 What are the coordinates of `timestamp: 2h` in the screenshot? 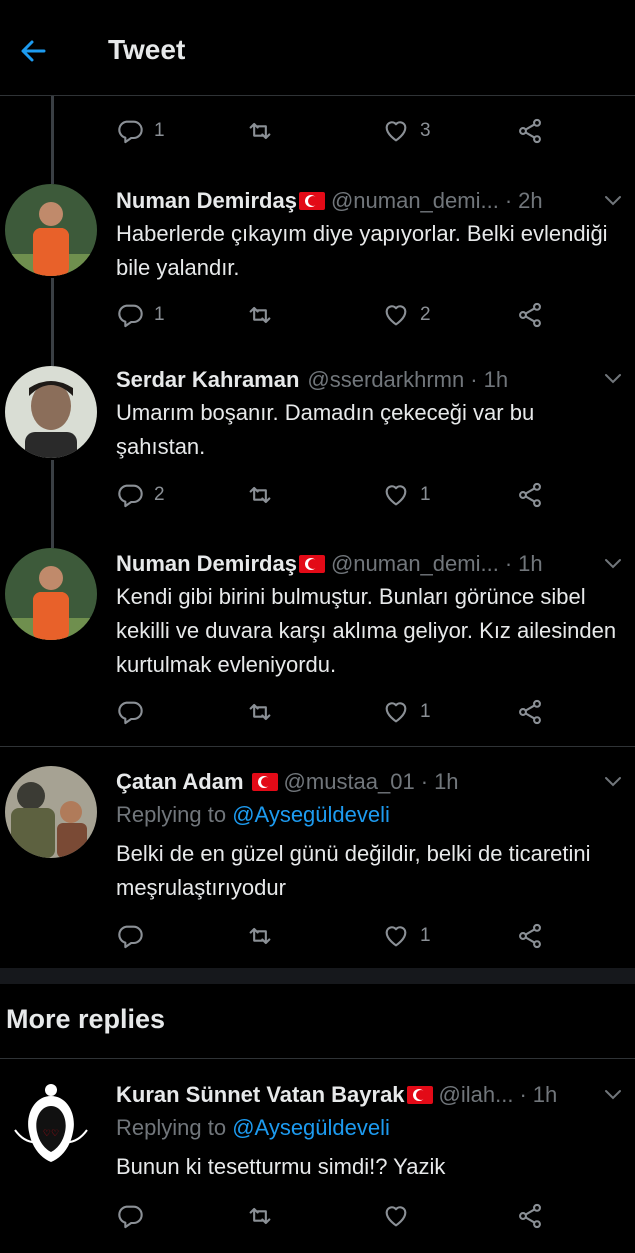 It's located at (530, 201).